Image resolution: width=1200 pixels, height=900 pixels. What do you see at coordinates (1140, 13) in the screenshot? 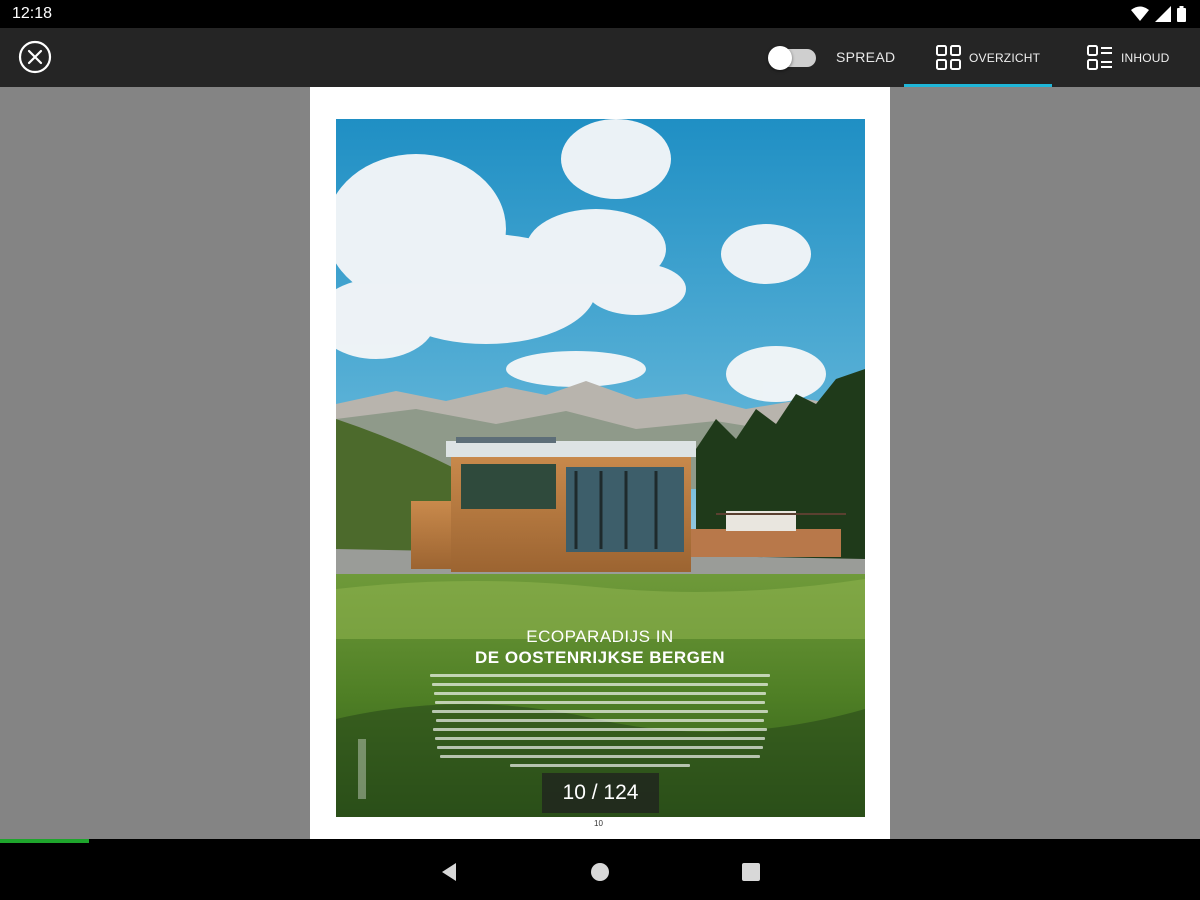
I see `wifi-icon` at bounding box center [1140, 13].